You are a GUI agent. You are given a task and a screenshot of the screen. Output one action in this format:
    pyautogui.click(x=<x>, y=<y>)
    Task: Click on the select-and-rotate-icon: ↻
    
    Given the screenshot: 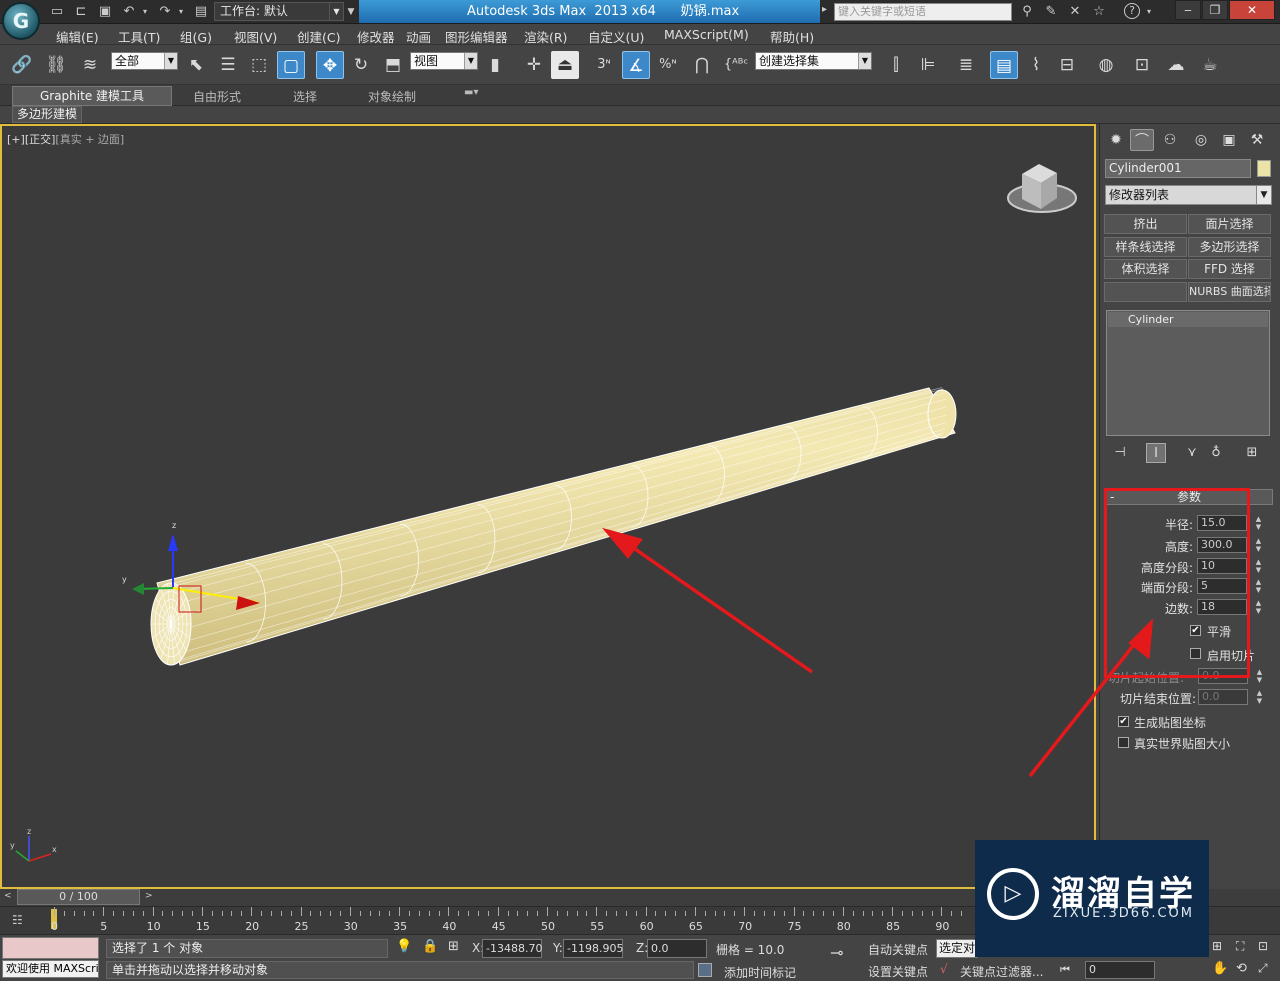 What is the action you would take?
    pyautogui.click(x=361, y=65)
    